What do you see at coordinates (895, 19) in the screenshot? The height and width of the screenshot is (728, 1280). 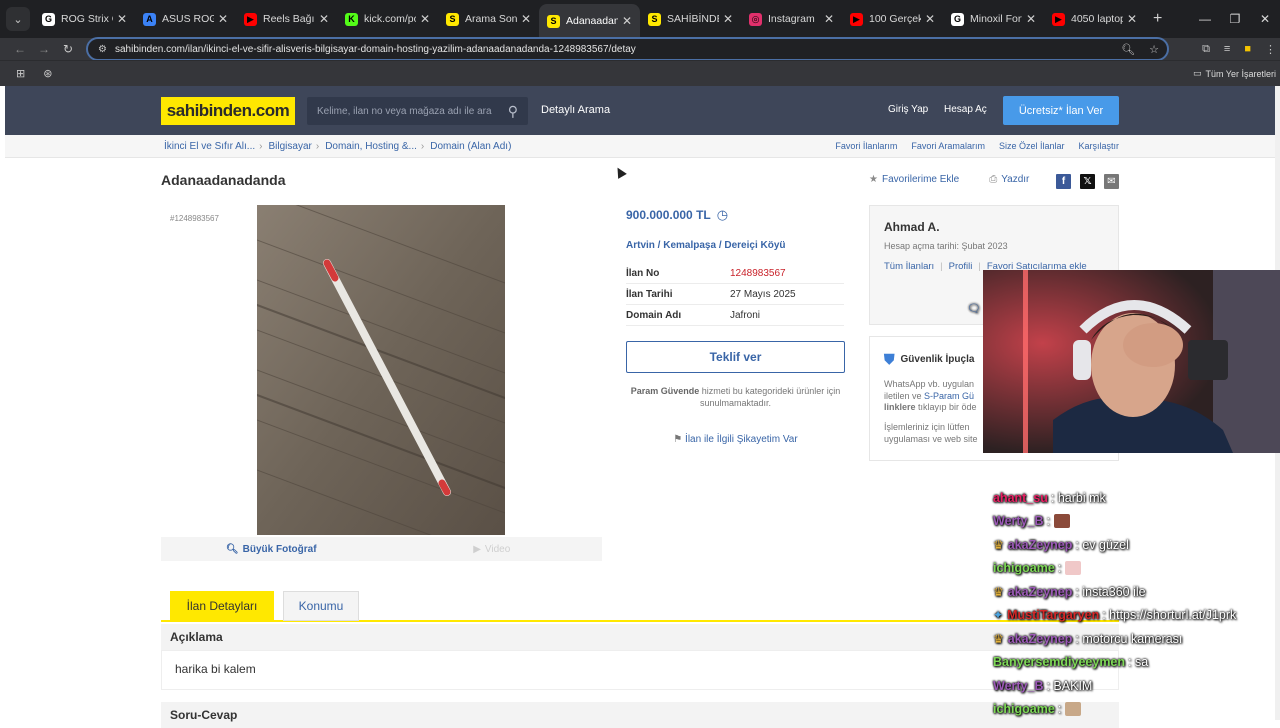 I see `tab-title: 100 Gerçek Oy` at bounding box center [895, 19].